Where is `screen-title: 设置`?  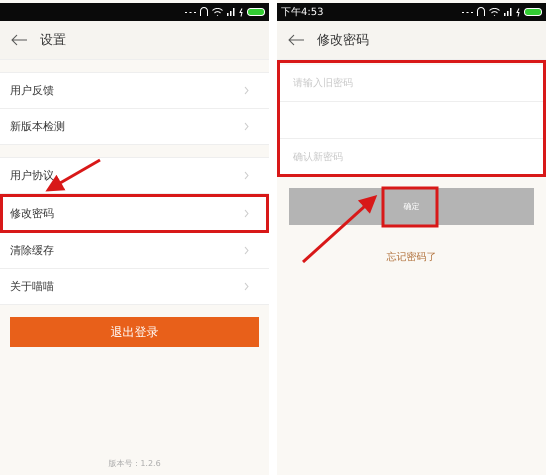 screen-title: 设置 is located at coordinates (53, 40).